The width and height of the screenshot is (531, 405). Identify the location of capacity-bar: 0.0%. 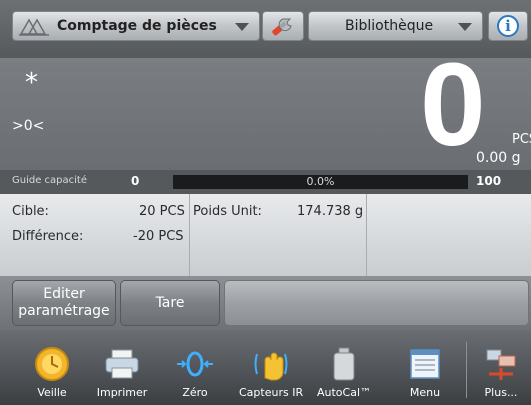
(320, 182).